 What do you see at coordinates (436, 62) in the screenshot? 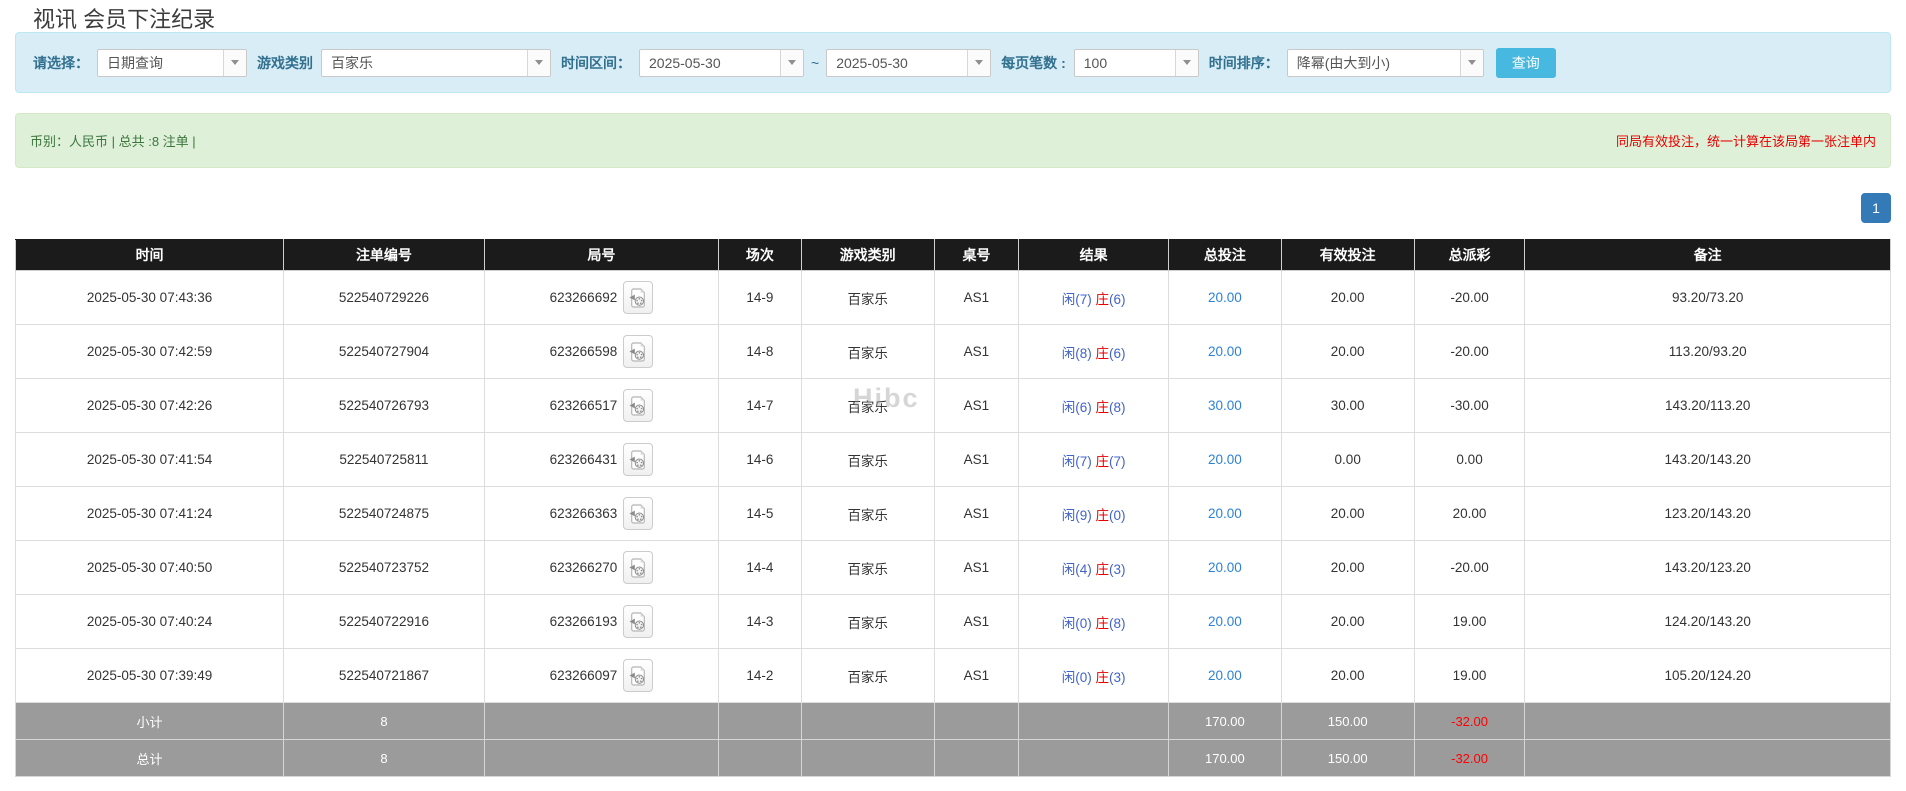
I see `game-type-select: 百家乐` at bounding box center [436, 62].